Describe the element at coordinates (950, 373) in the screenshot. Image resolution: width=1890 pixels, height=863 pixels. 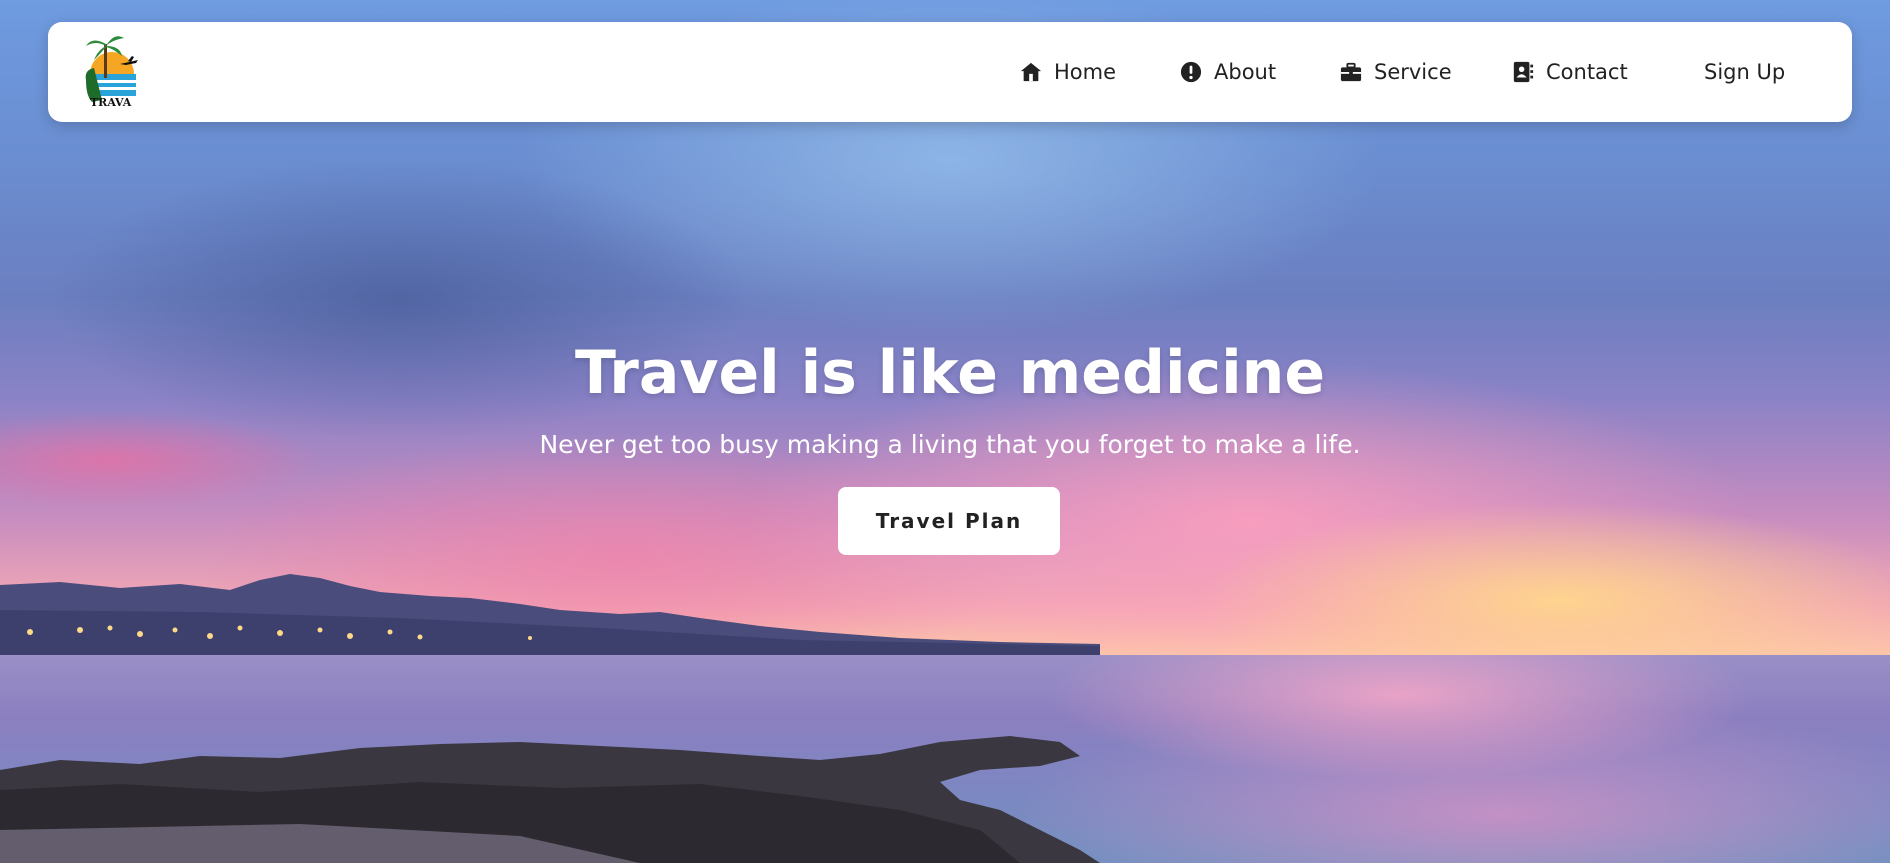
I see `hero-title: Travel is like medicine` at that location.